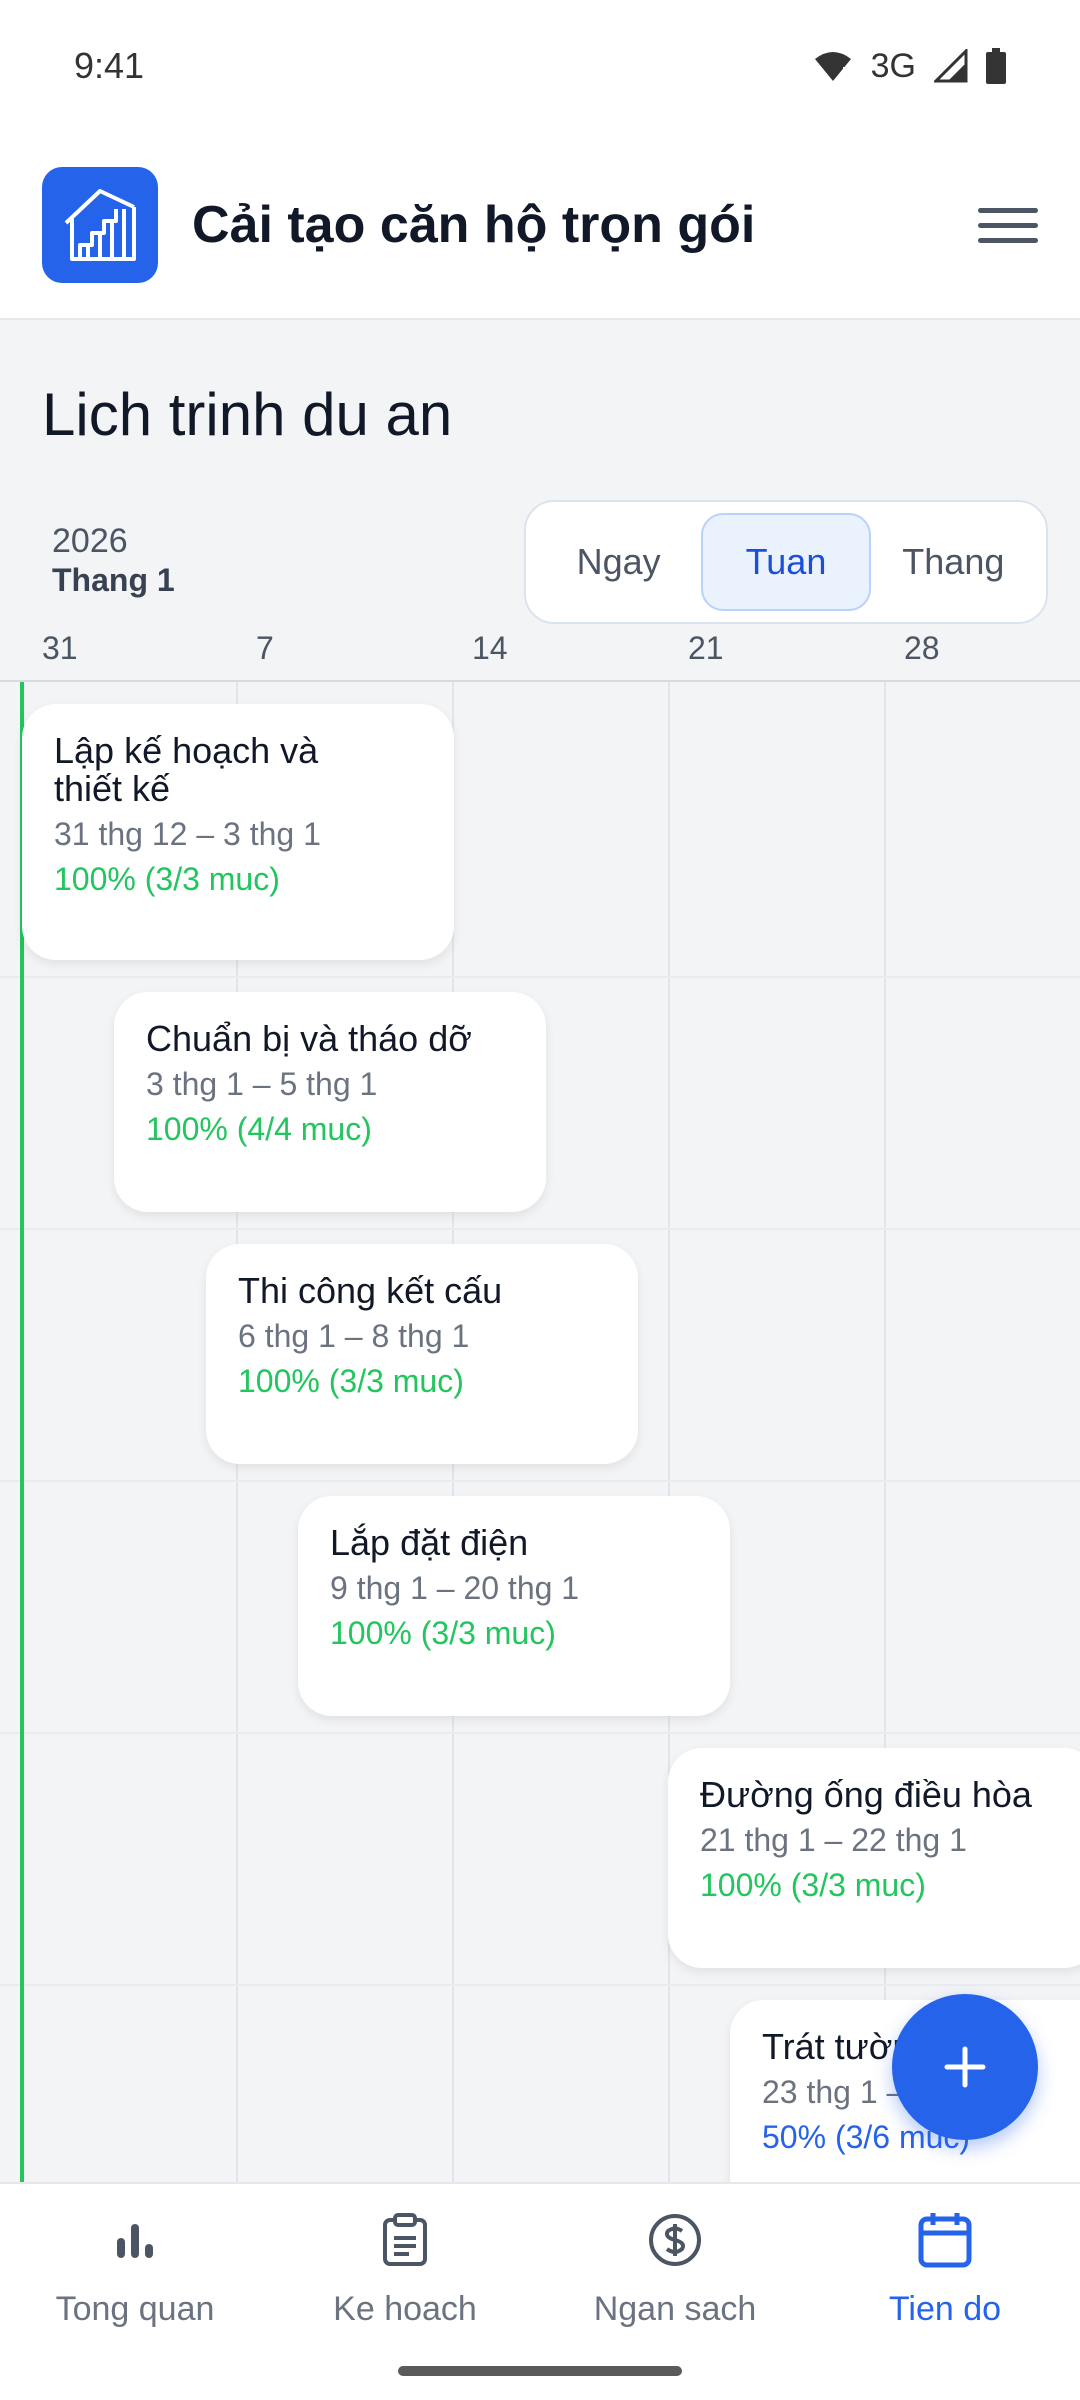  Describe the element at coordinates (405, 2309) in the screenshot. I see `nav-label: Ke hoach` at that location.